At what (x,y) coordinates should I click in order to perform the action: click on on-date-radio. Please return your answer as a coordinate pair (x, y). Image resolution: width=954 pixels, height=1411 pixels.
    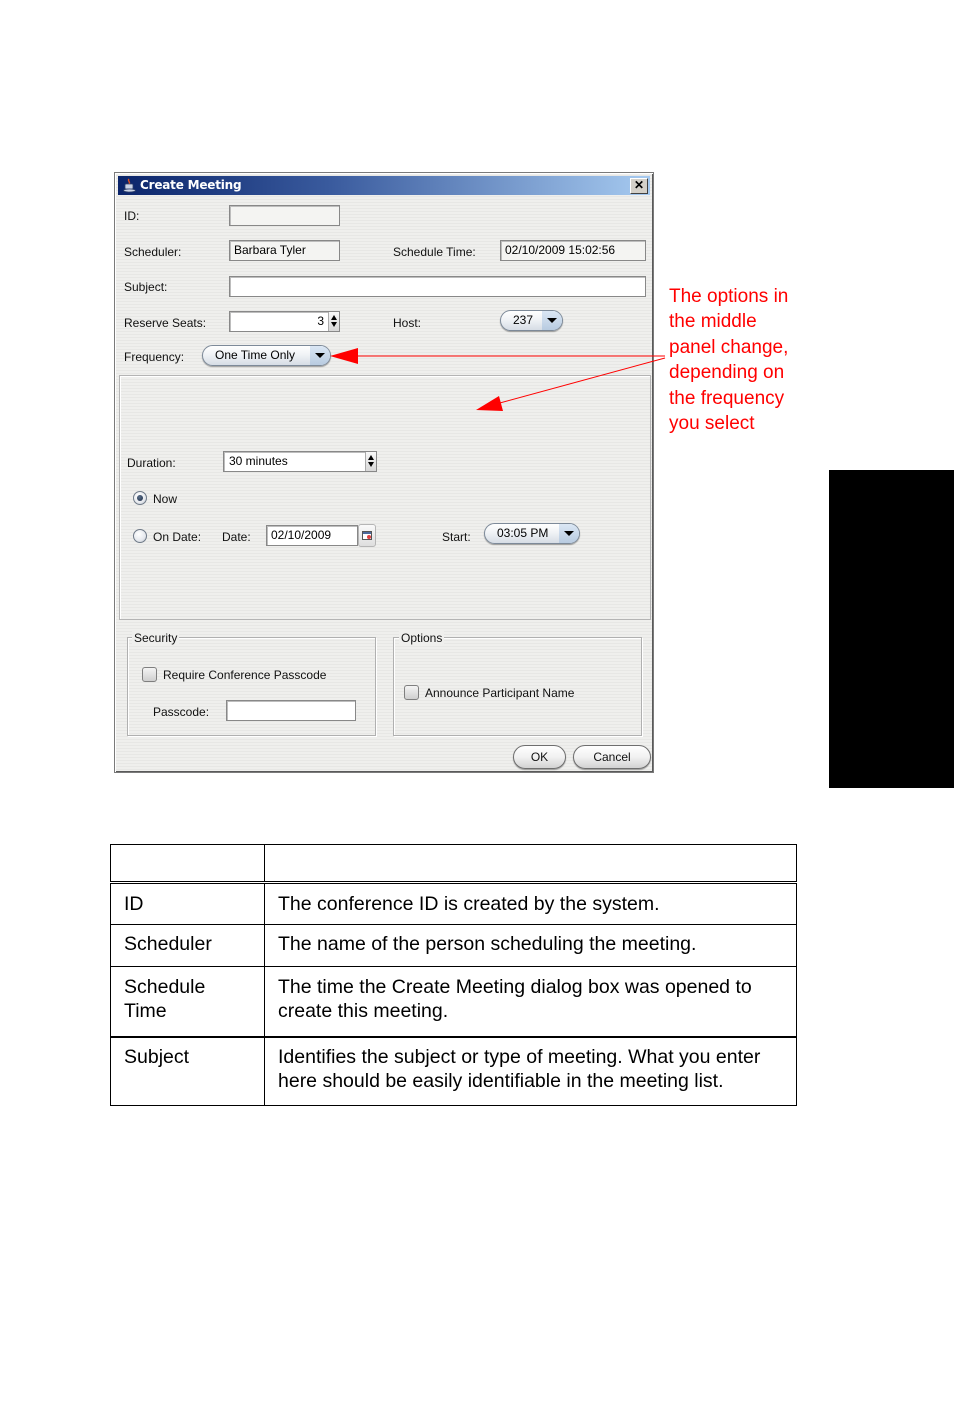
    Looking at the image, I should click on (140, 536).